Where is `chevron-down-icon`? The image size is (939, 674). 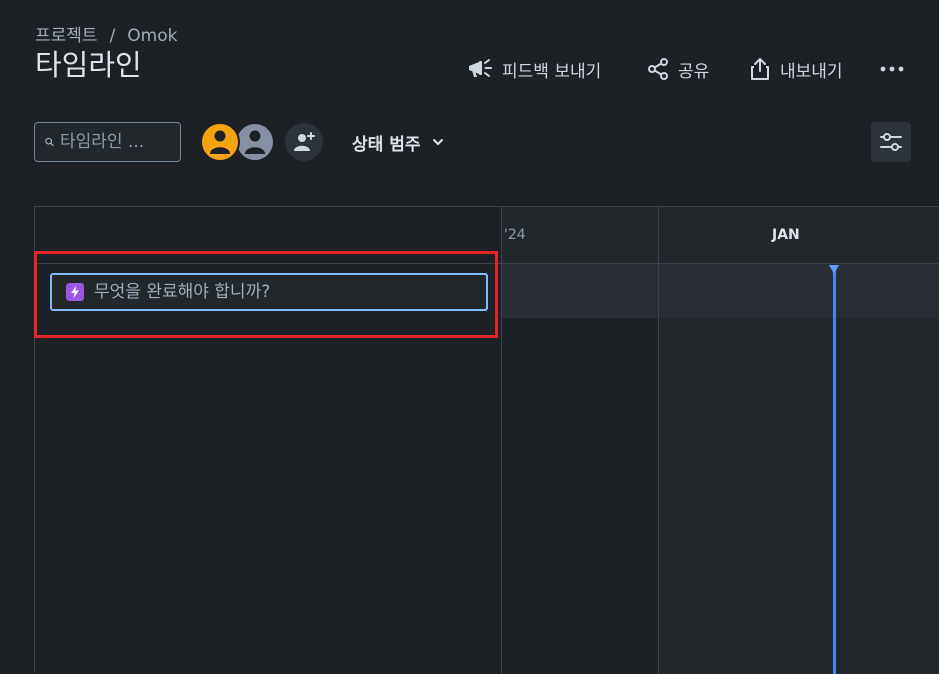
chevron-down-icon is located at coordinates (438, 142).